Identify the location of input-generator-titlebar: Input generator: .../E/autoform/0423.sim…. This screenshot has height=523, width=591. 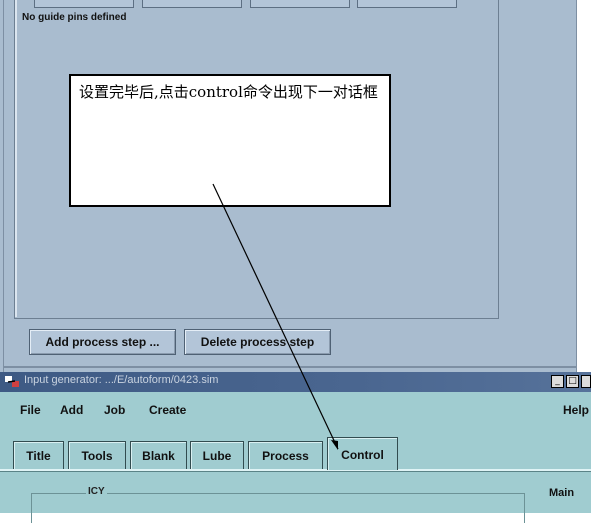
(295, 382).